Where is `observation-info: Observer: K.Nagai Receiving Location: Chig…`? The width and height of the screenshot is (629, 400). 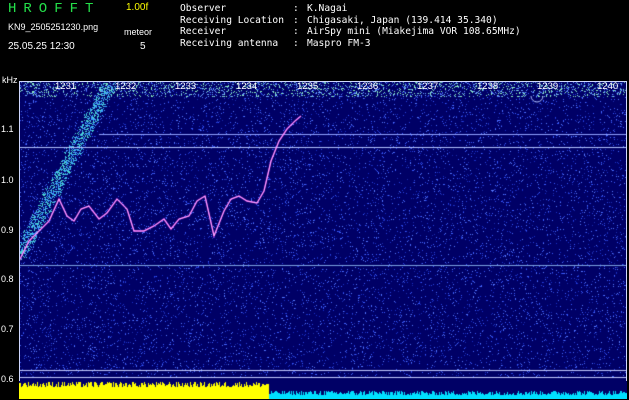 observation-info: Observer: K.Nagai Receiving Location: Chig… is located at coordinates (350, 26).